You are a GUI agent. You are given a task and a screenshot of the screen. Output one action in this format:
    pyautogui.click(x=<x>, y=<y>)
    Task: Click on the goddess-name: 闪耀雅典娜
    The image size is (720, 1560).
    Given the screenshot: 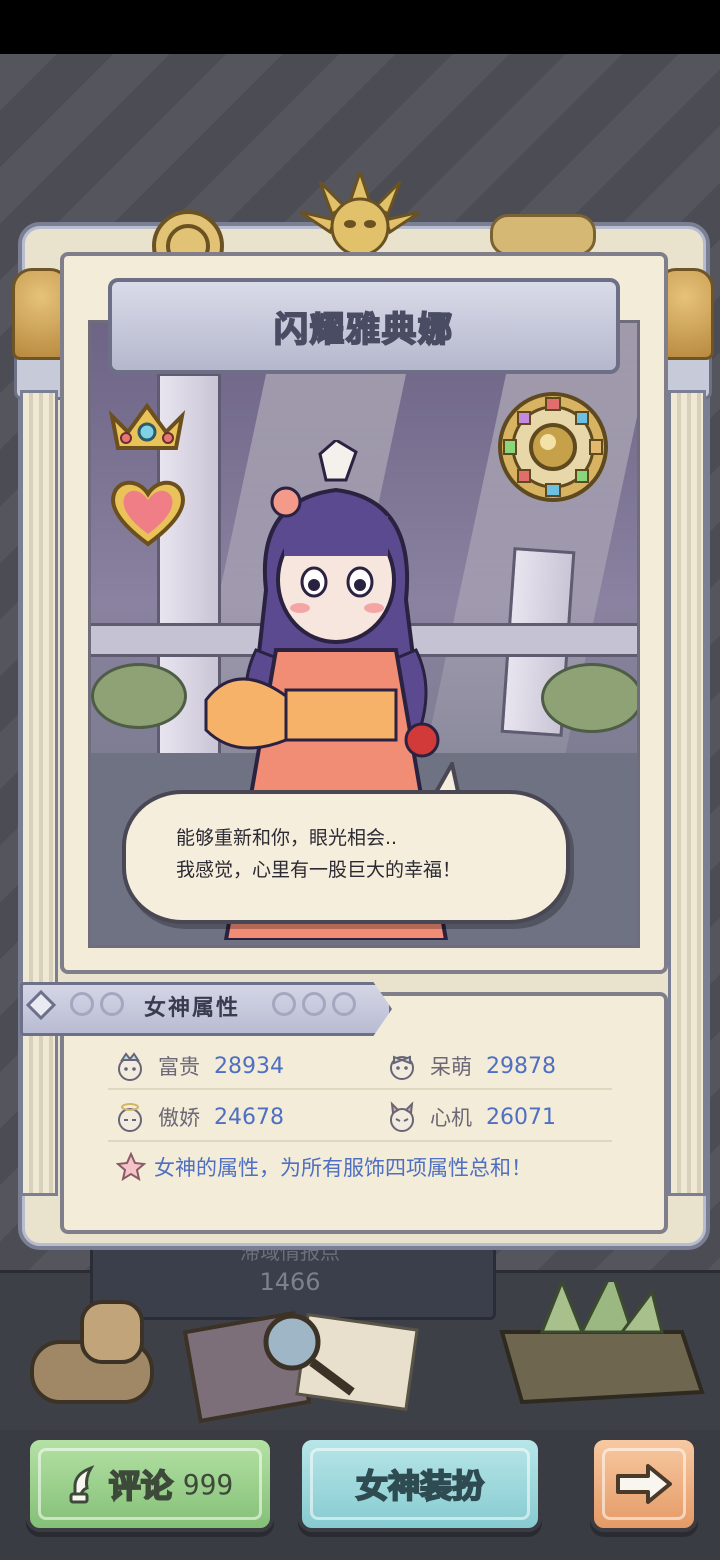 What is the action you would take?
    pyautogui.click(x=363, y=330)
    